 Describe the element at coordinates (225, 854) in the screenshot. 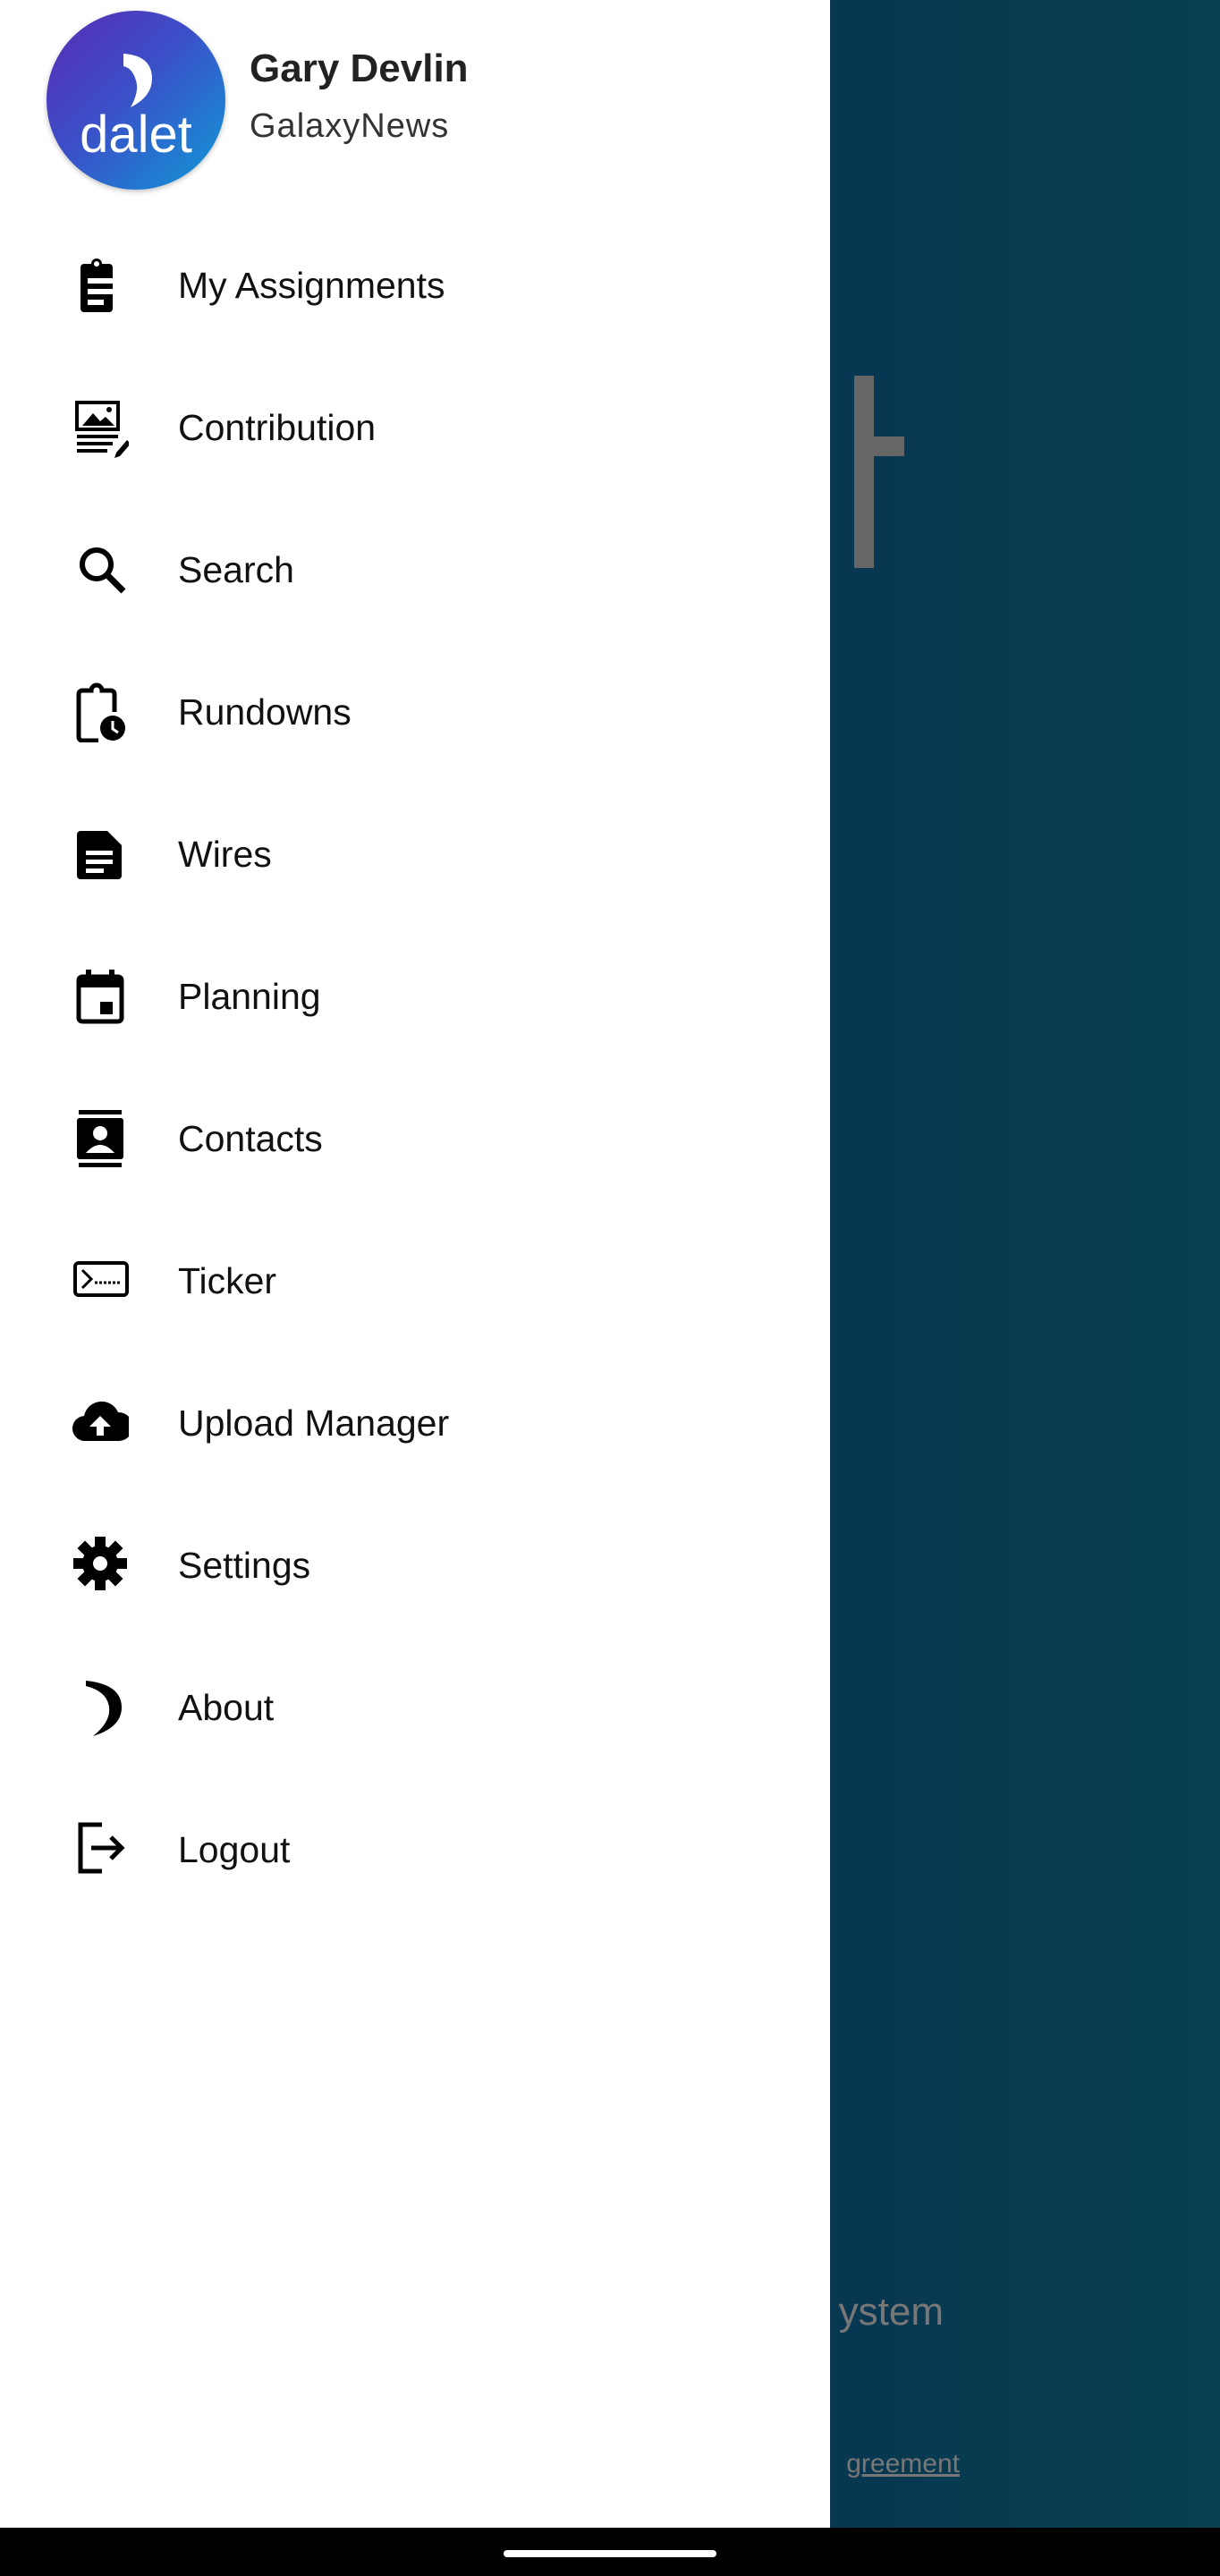

I see `menu-item-label: Wires` at that location.